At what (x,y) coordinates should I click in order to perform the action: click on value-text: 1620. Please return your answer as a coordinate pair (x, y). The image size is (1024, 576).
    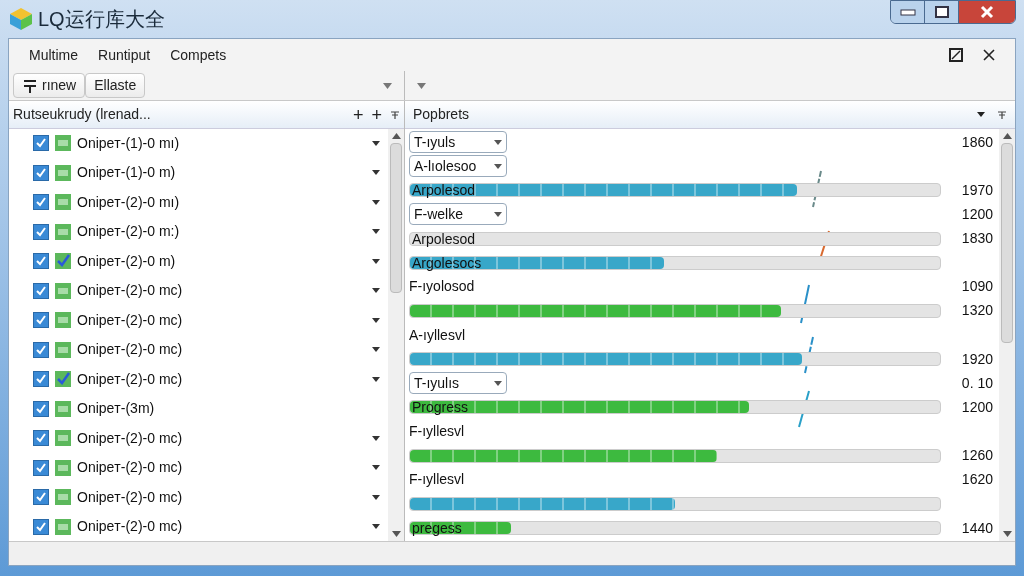
    Looking at the image, I should click on (976, 480).